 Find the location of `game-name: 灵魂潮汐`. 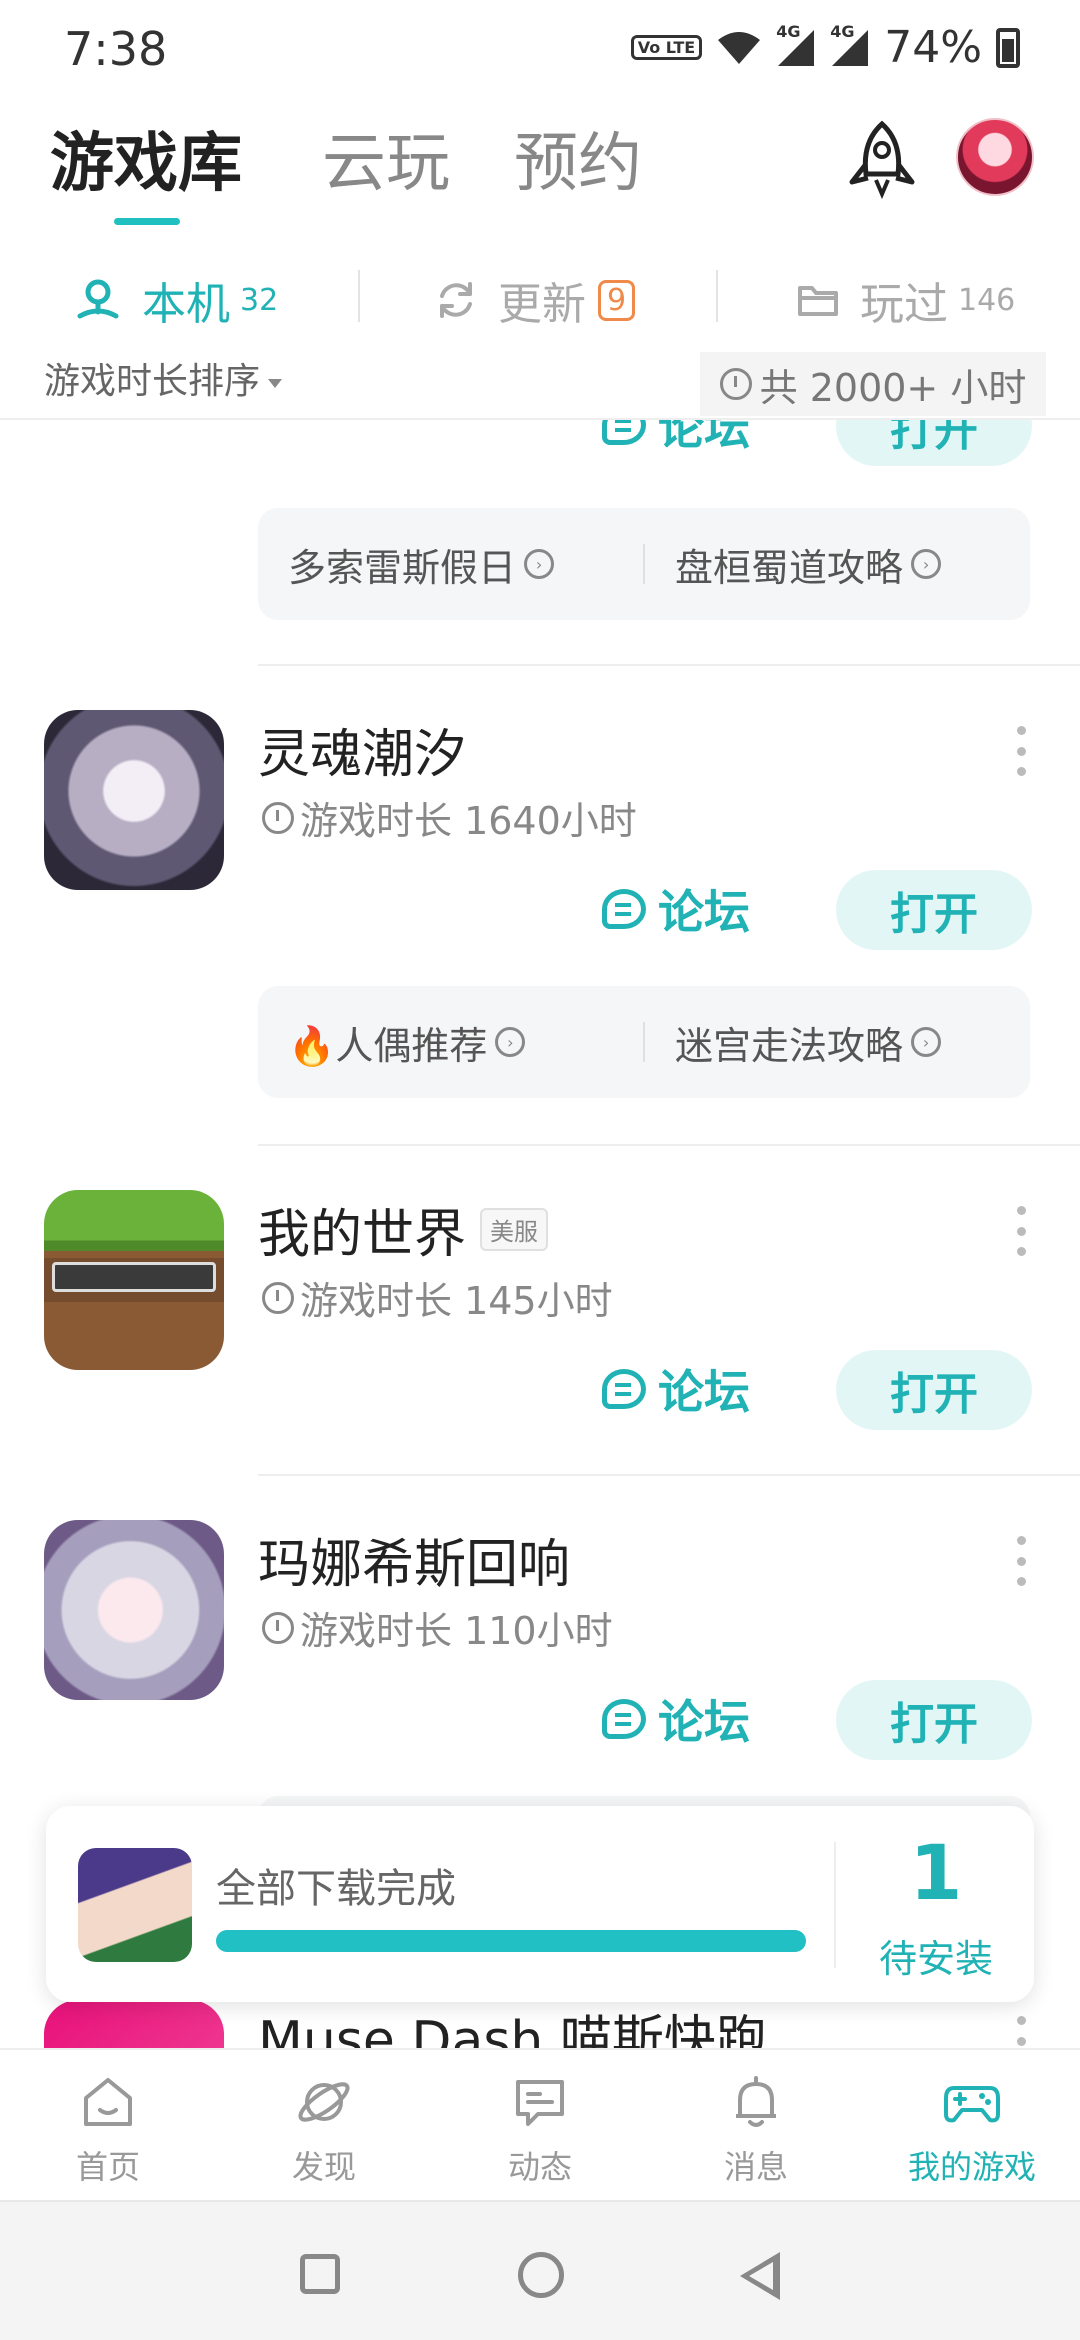

game-name: 灵魂潮汐 is located at coordinates (362, 749).